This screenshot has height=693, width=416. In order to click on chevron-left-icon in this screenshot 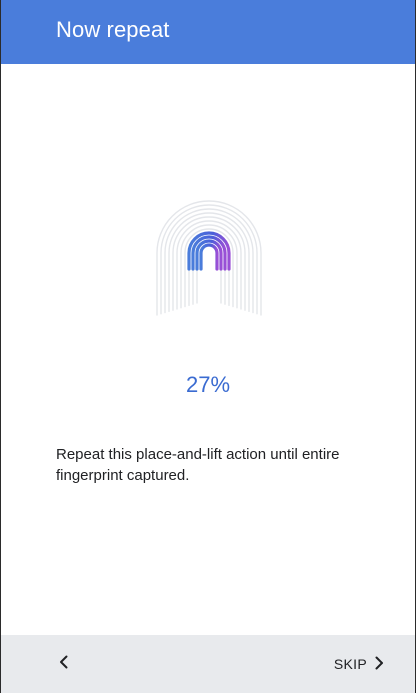, I will do `click(64, 664)`.